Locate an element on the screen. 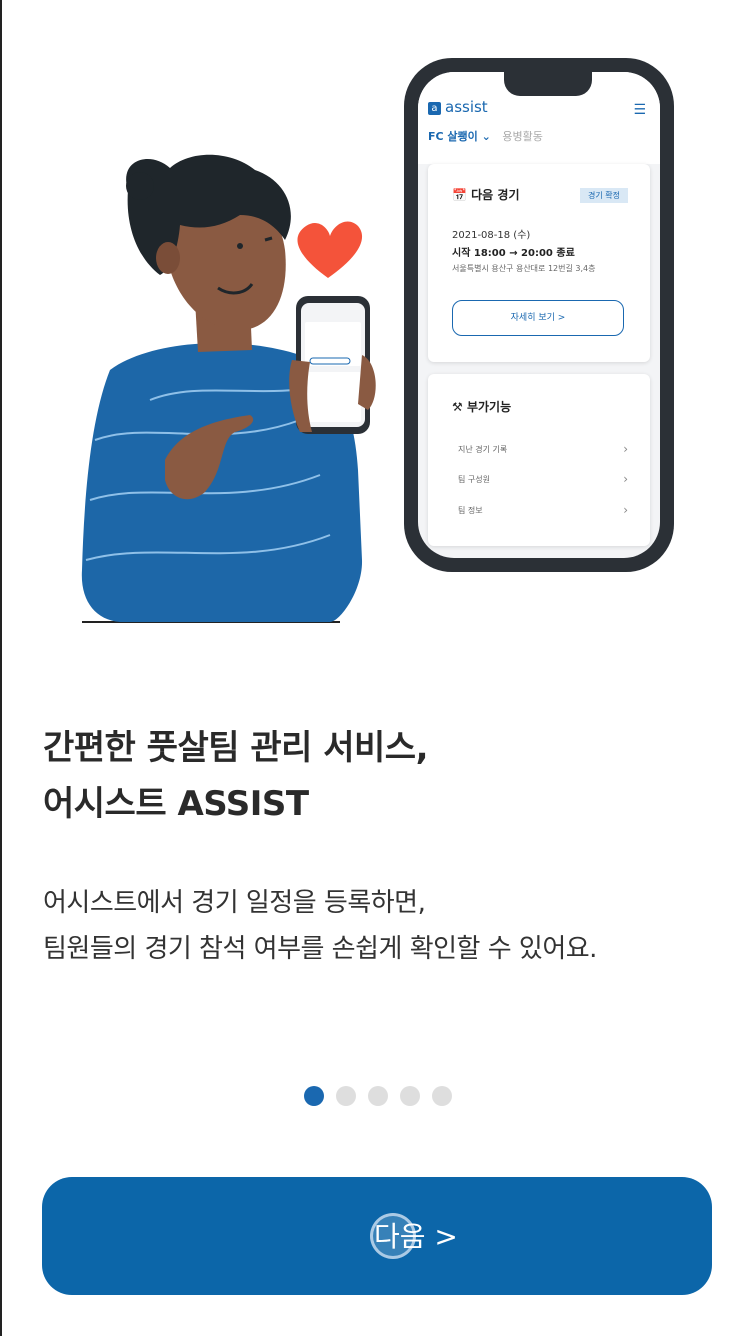  app-logo: a assist is located at coordinates (458, 107).